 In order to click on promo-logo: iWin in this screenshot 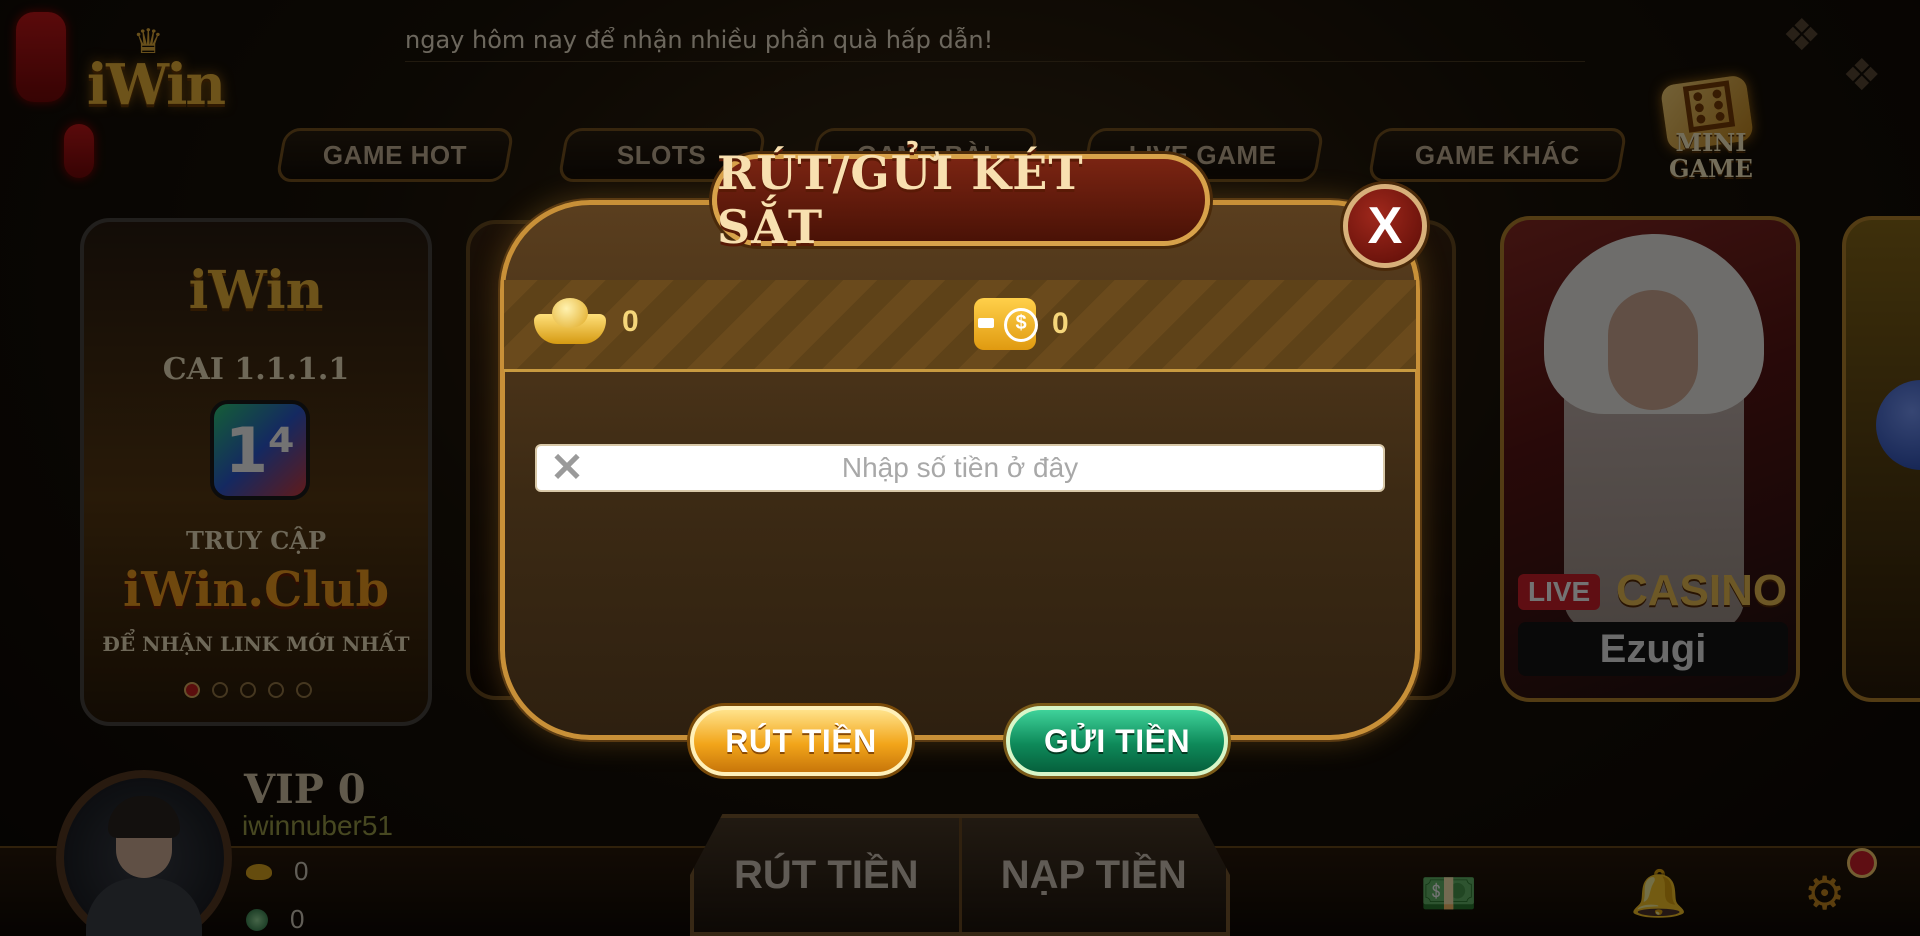, I will do `click(256, 290)`.